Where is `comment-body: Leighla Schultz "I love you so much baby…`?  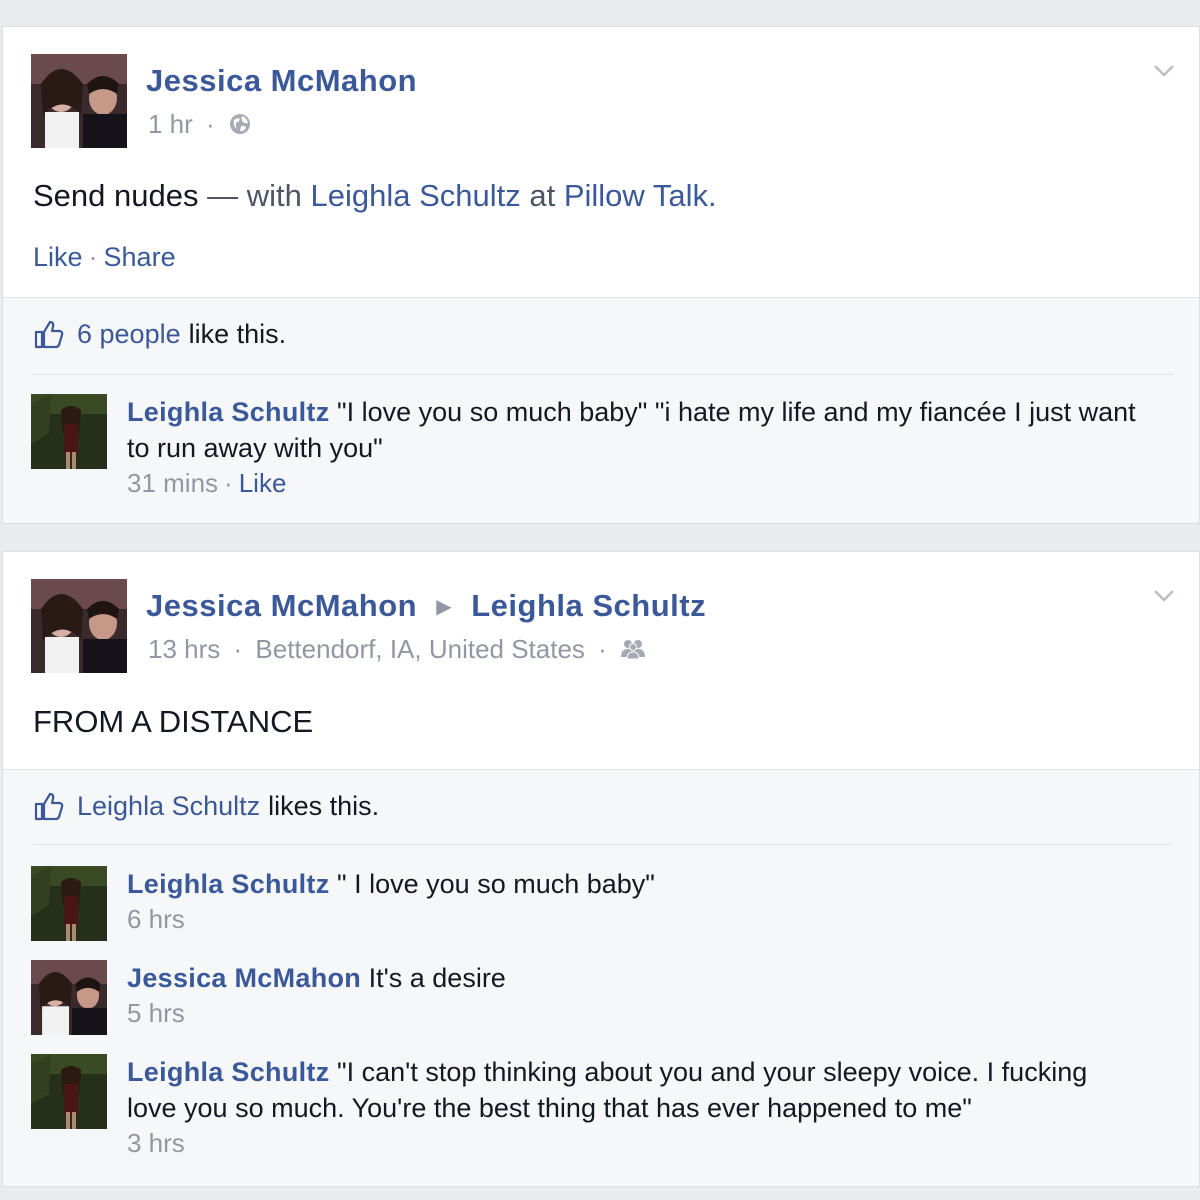 comment-body: Leighla Schultz "I love you so much baby… is located at coordinates (633, 430).